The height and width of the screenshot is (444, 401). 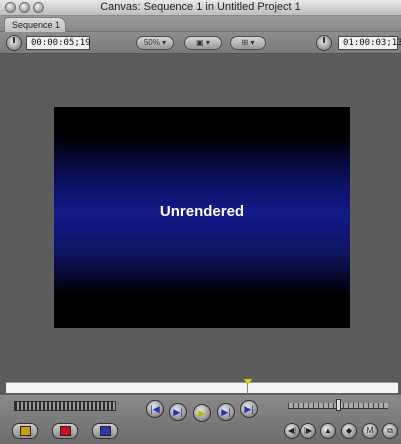 I want to click on match-frame-button: ⧉, so click(x=390, y=431).